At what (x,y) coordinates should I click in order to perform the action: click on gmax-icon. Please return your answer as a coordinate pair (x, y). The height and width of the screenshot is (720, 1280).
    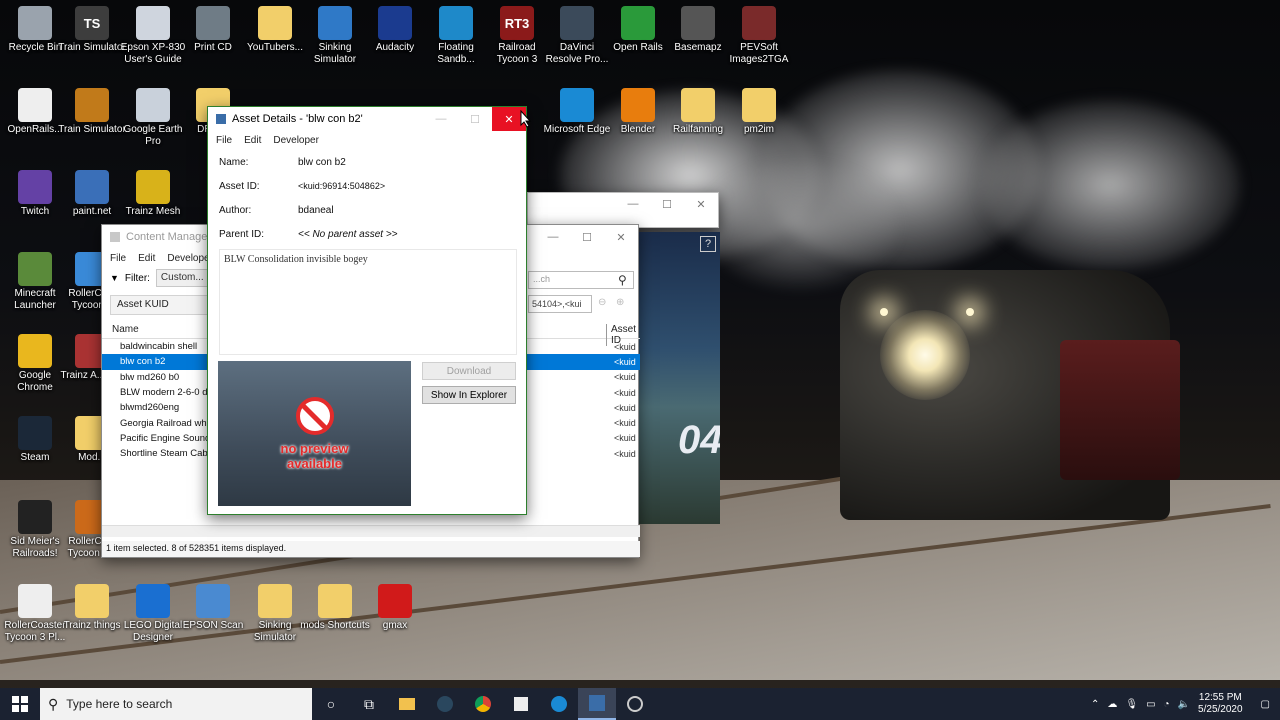
    Looking at the image, I should click on (395, 601).